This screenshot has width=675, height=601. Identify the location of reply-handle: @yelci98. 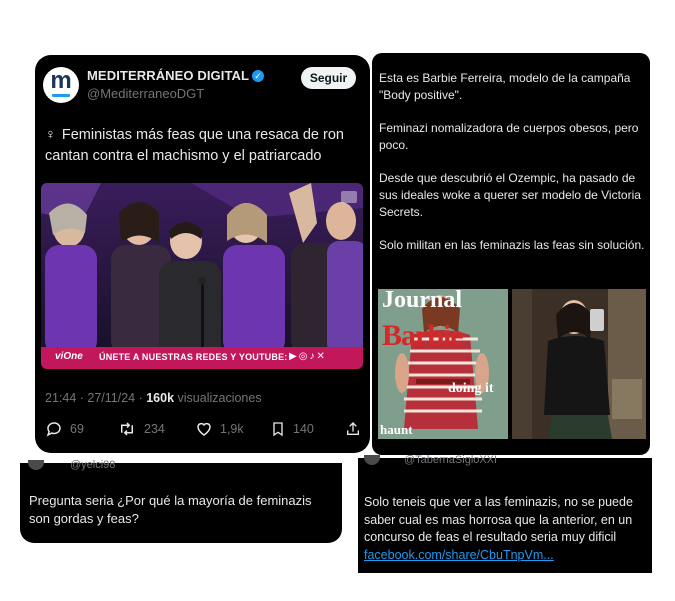
(92, 465).